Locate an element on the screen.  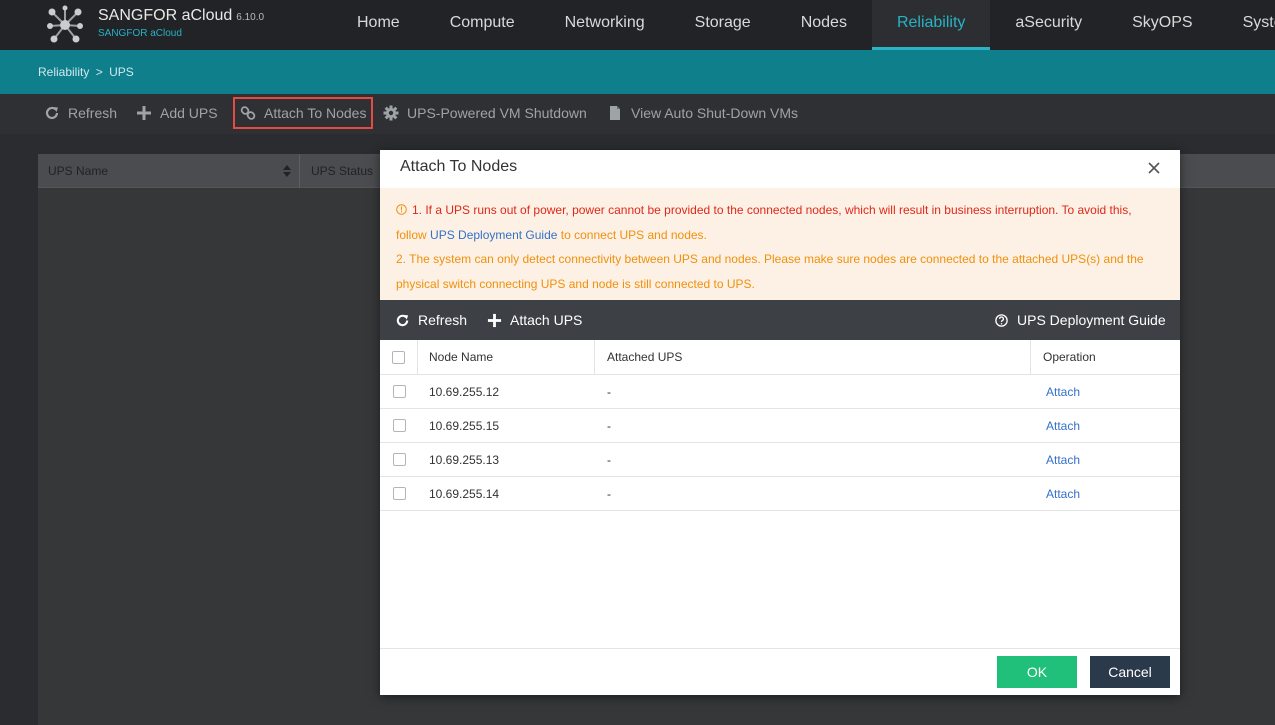
refresh-button: Refresh is located at coordinates (80, 113).